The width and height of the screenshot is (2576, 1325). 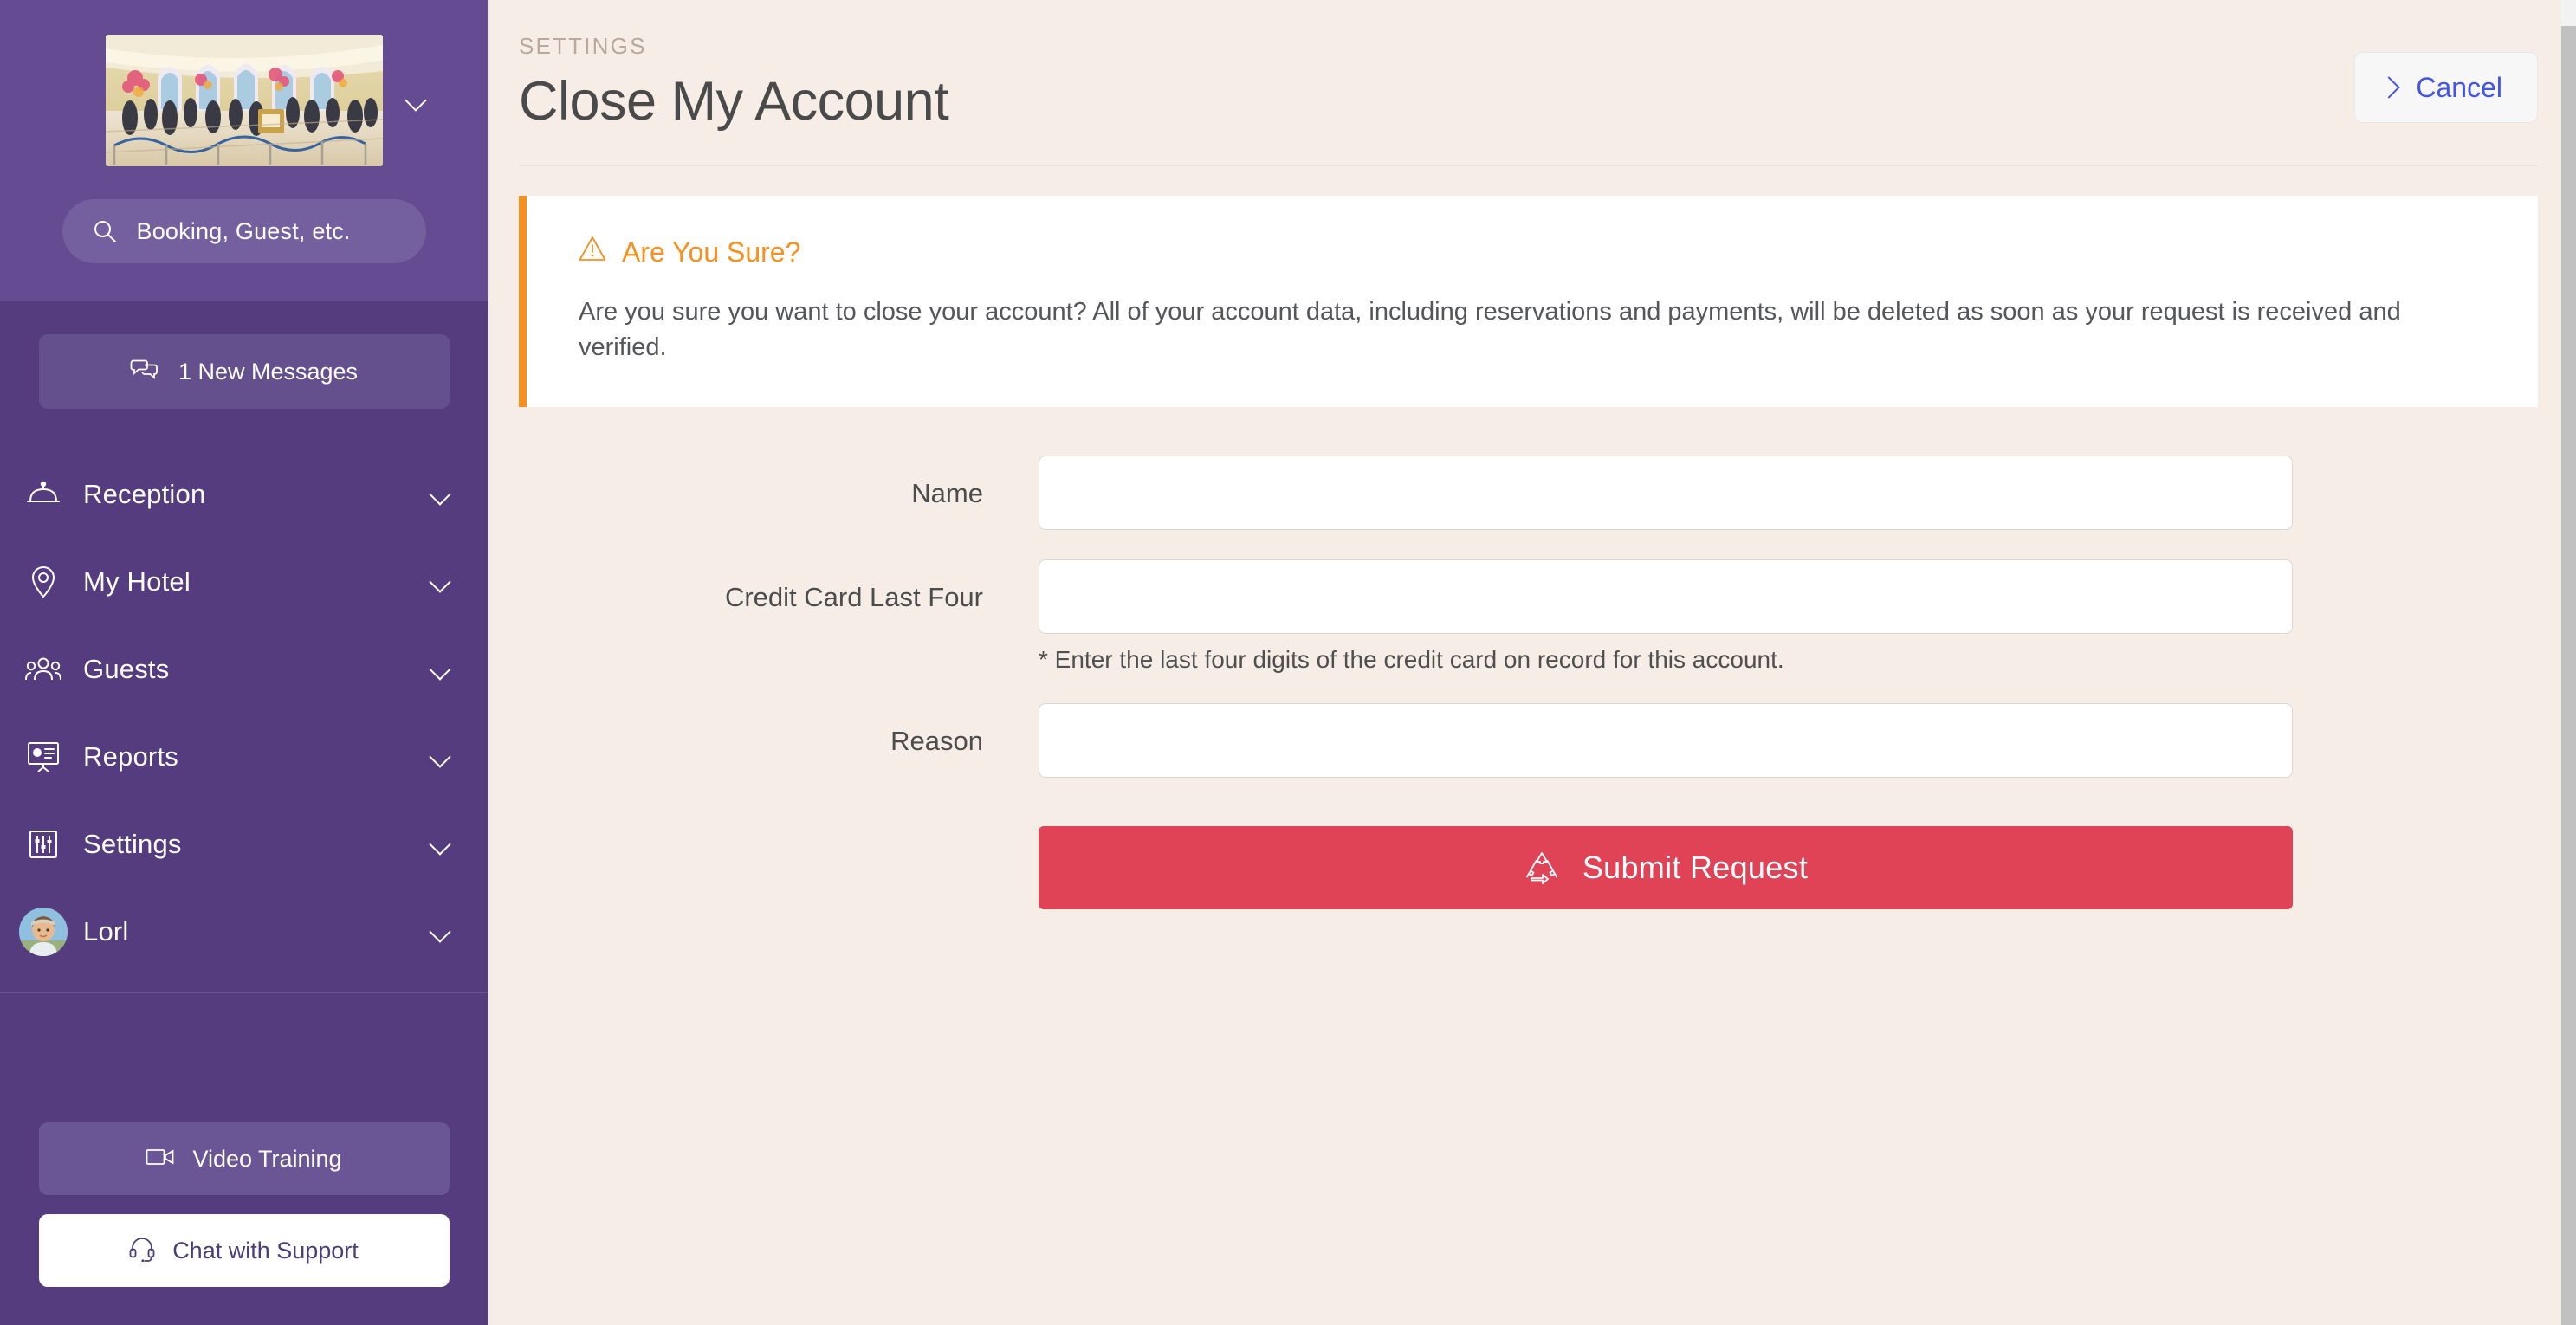 What do you see at coordinates (43, 495) in the screenshot?
I see `reception-bell-icon` at bounding box center [43, 495].